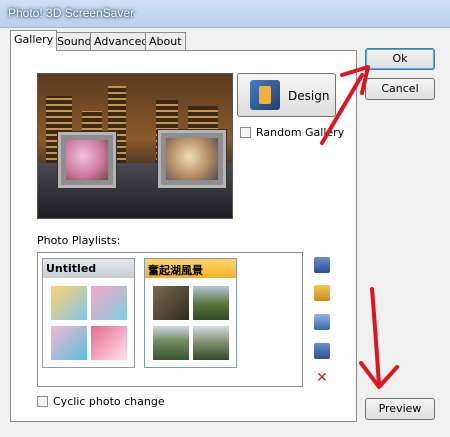  Describe the element at coordinates (34, 40) in the screenshot. I see `tab-gallery: Gallery` at that location.